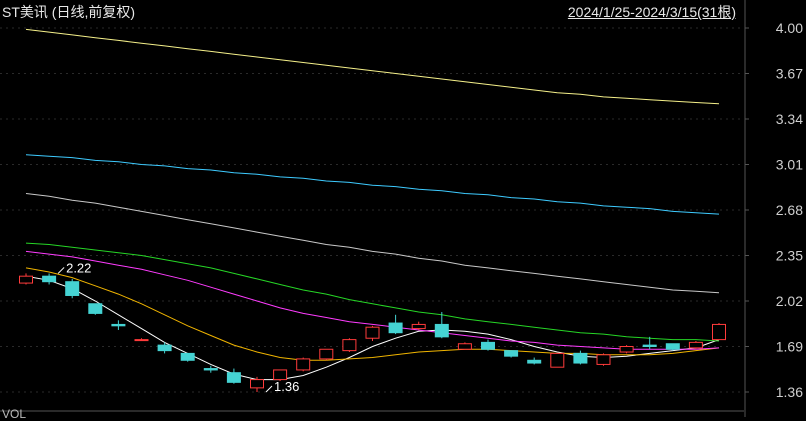 The height and width of the screenshot is (421, 806). What do you see at coordinates (789, 119) in the screenshot?
I see `y-tick-label: 3.34` at bounding box center [789, 119].